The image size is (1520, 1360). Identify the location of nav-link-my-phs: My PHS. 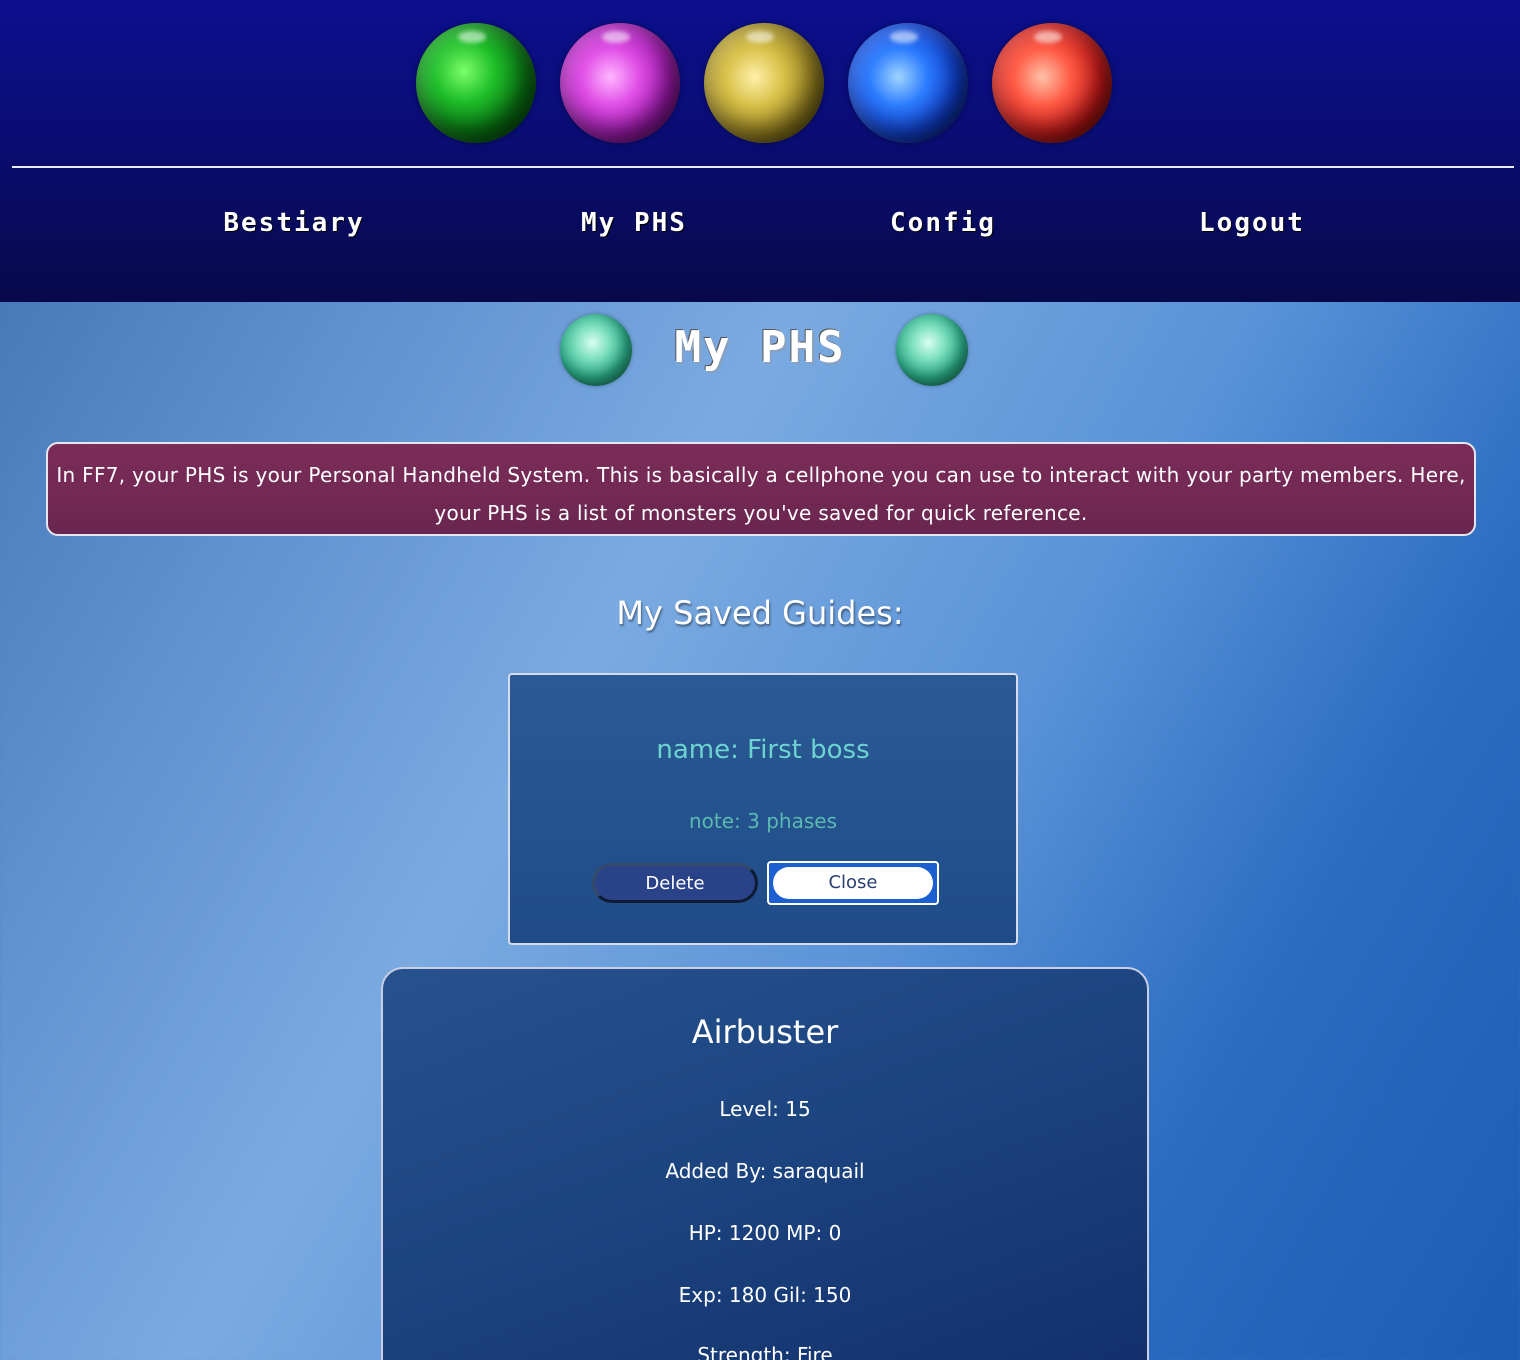
(634, 223).